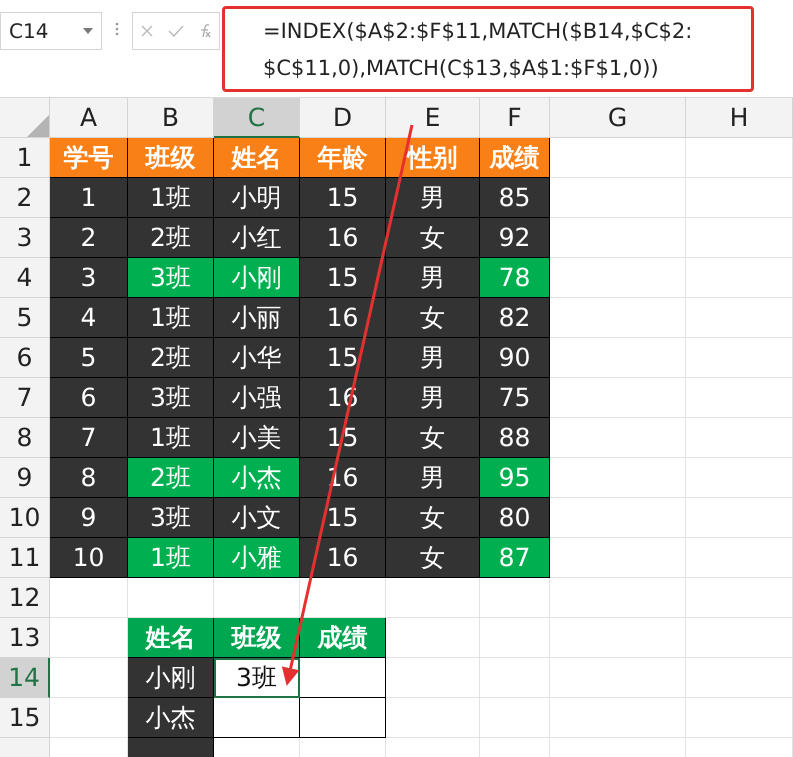  What do you see at coordinates (257, 438) in the screenshot?
I see `table-cell: 小美` at bounding box center [257, 438].